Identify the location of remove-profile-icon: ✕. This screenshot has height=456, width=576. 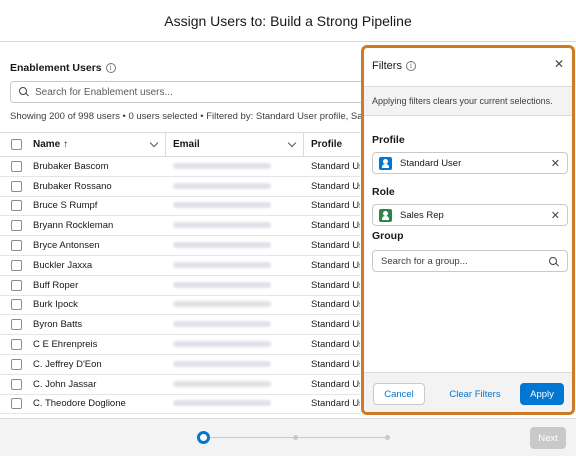
(555, 163).